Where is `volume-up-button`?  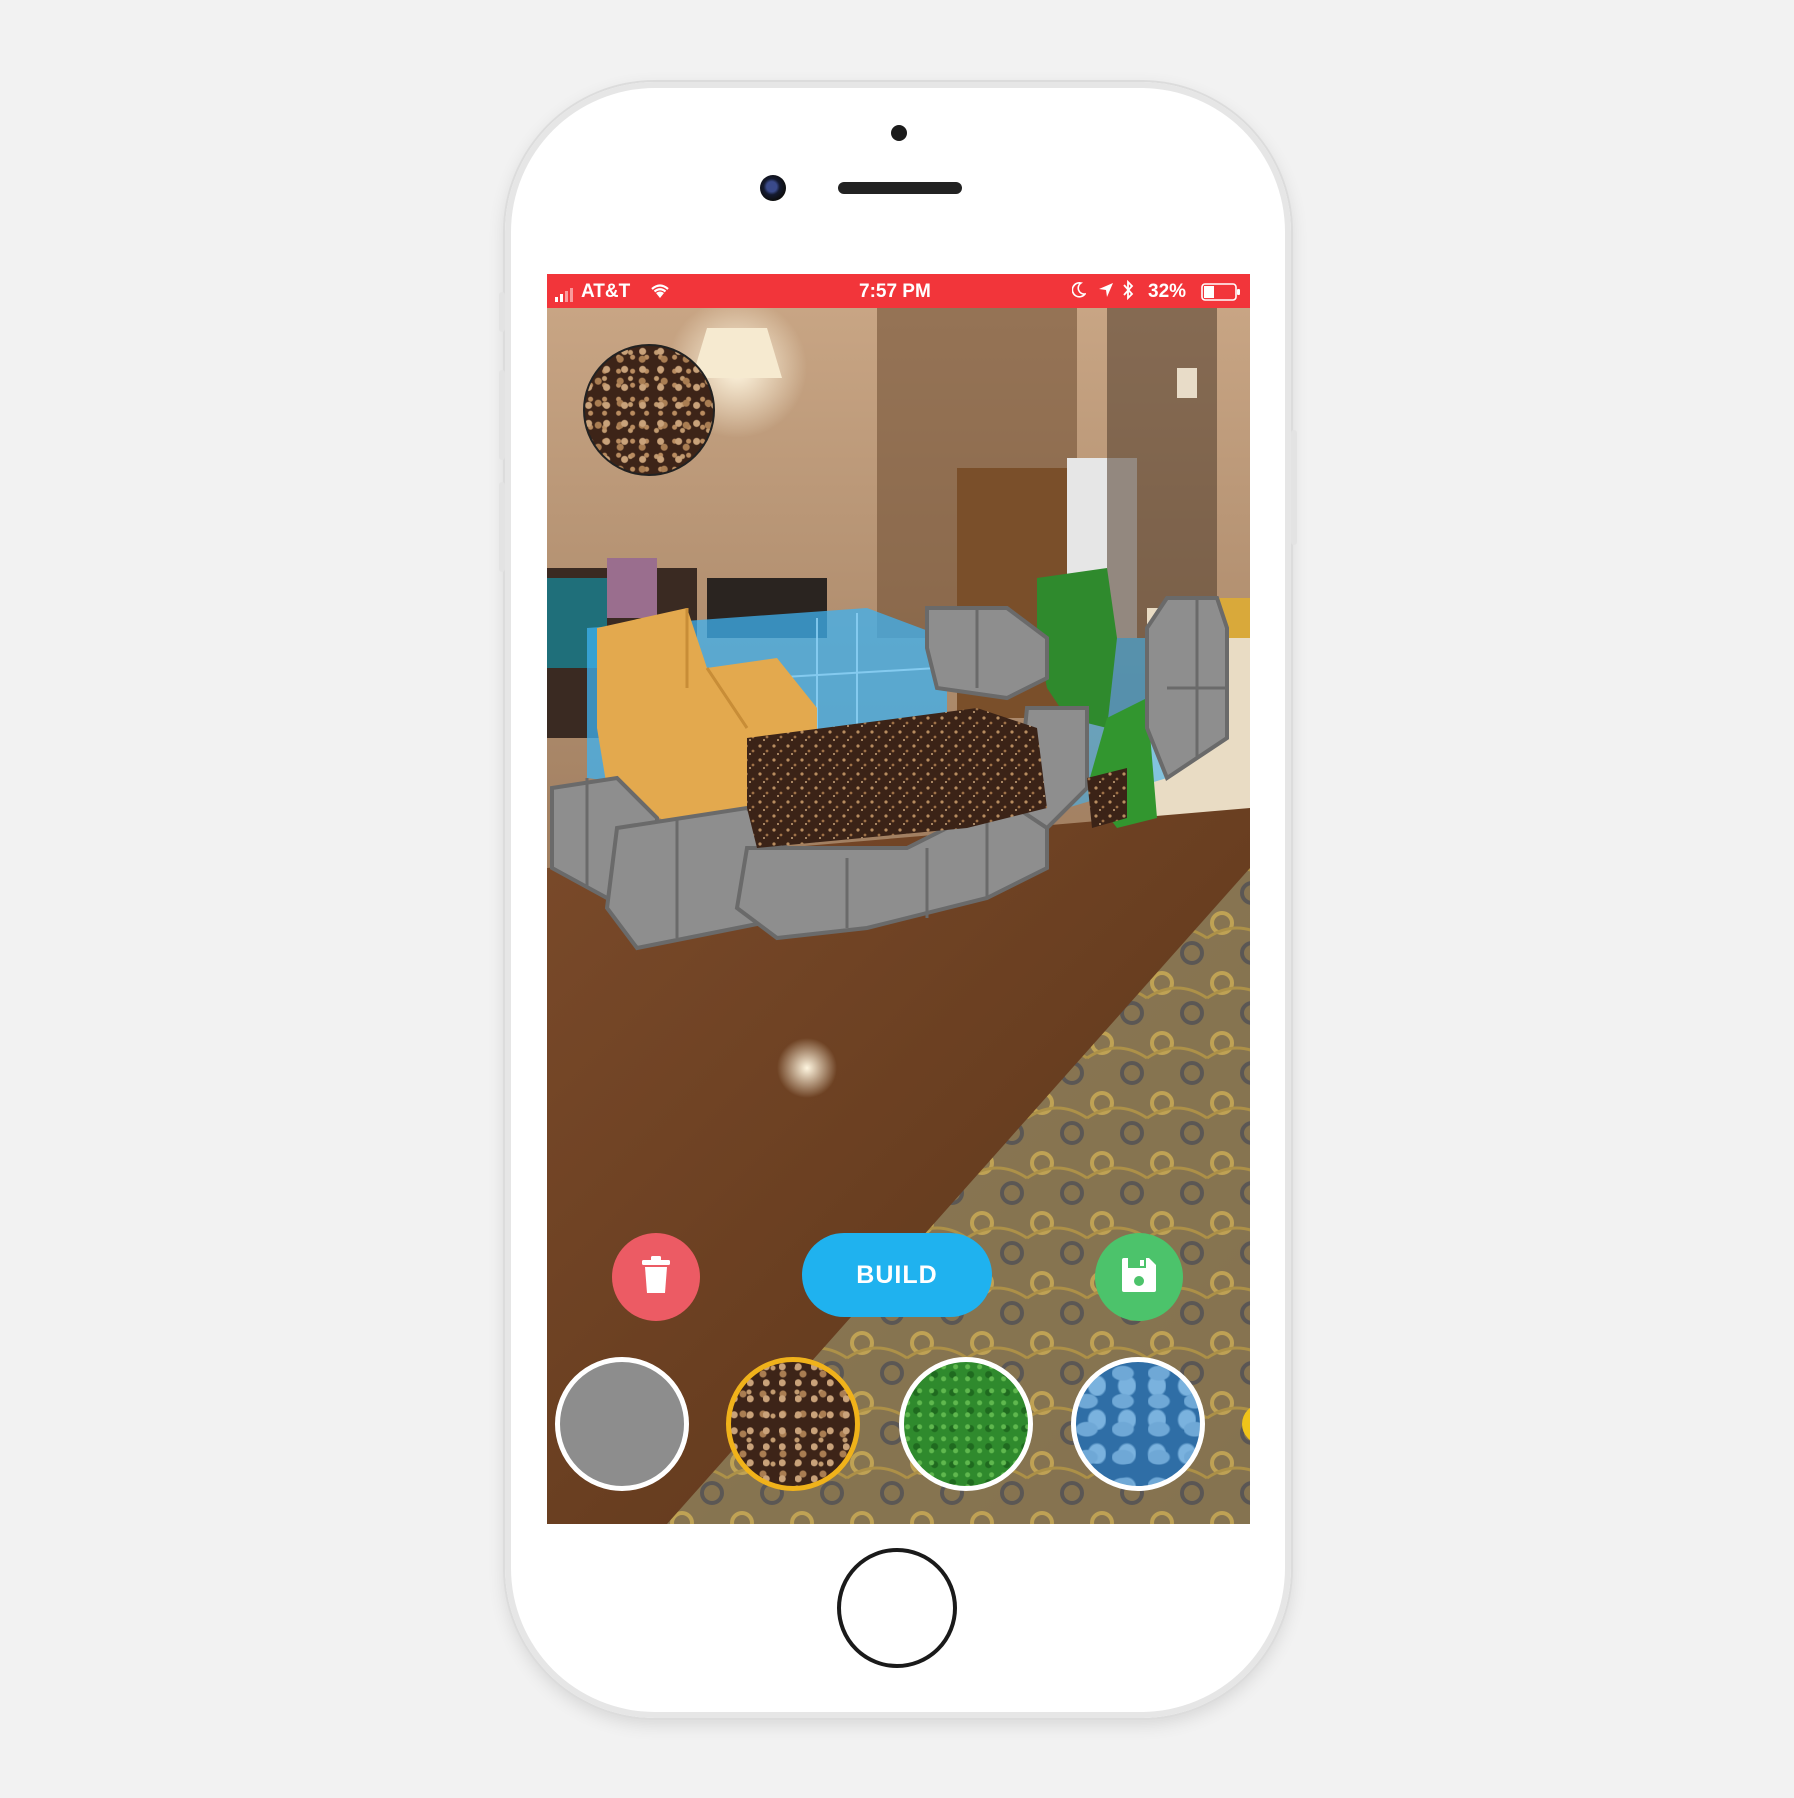 volume-up-button is located at coordinates (502, 415).